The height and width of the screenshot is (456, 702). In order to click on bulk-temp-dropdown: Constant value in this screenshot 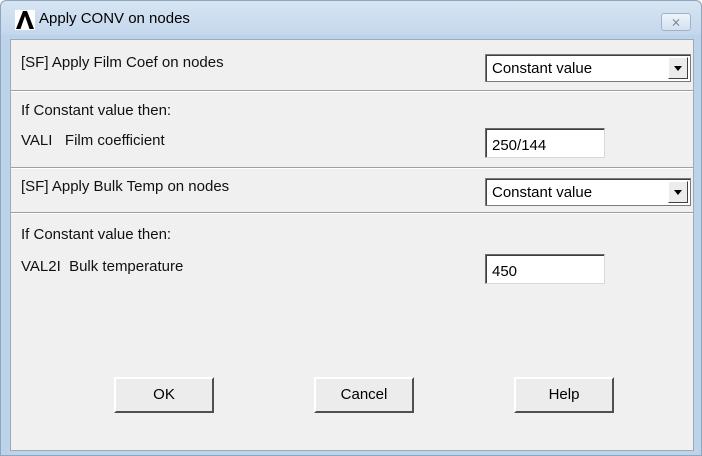, I will do `click(588, 192)`.